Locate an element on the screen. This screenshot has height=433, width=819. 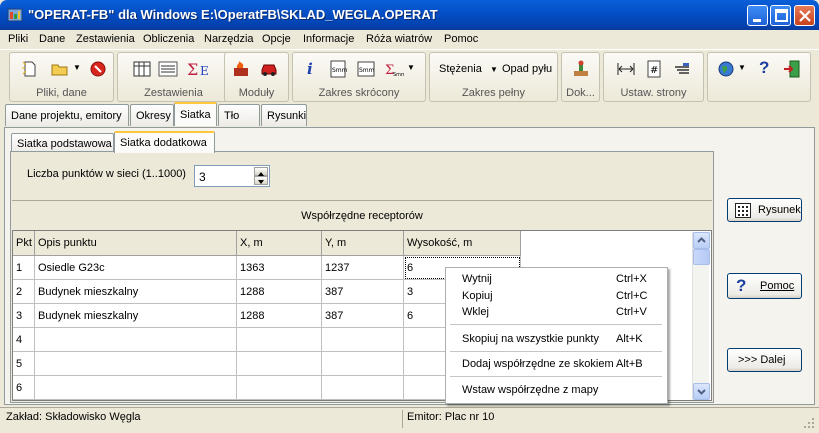
svg-text: Σ is located at coordinates (192, 69).